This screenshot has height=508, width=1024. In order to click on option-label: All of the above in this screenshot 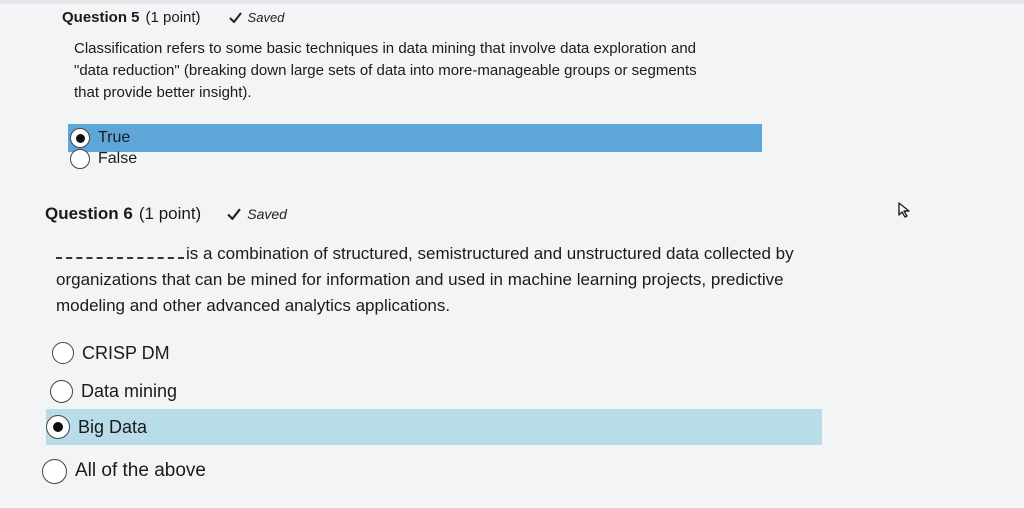, I will do `click(140, 470)`.